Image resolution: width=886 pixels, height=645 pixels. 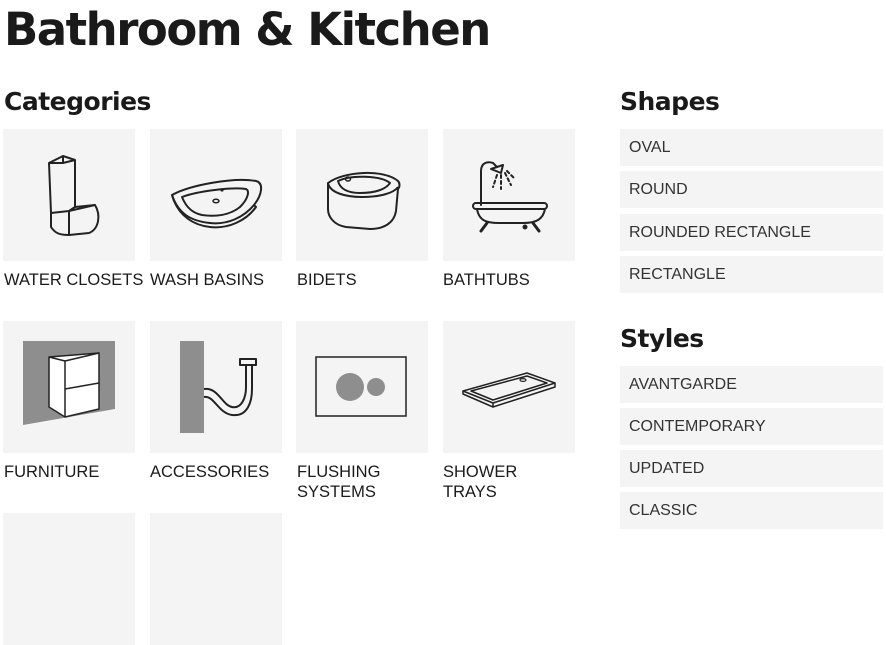 What do you see at coordinates (751, 274) in the screenshot?
I see `shape-filter-rectangle: RECTANGLE` at bounding box center [751, 274].